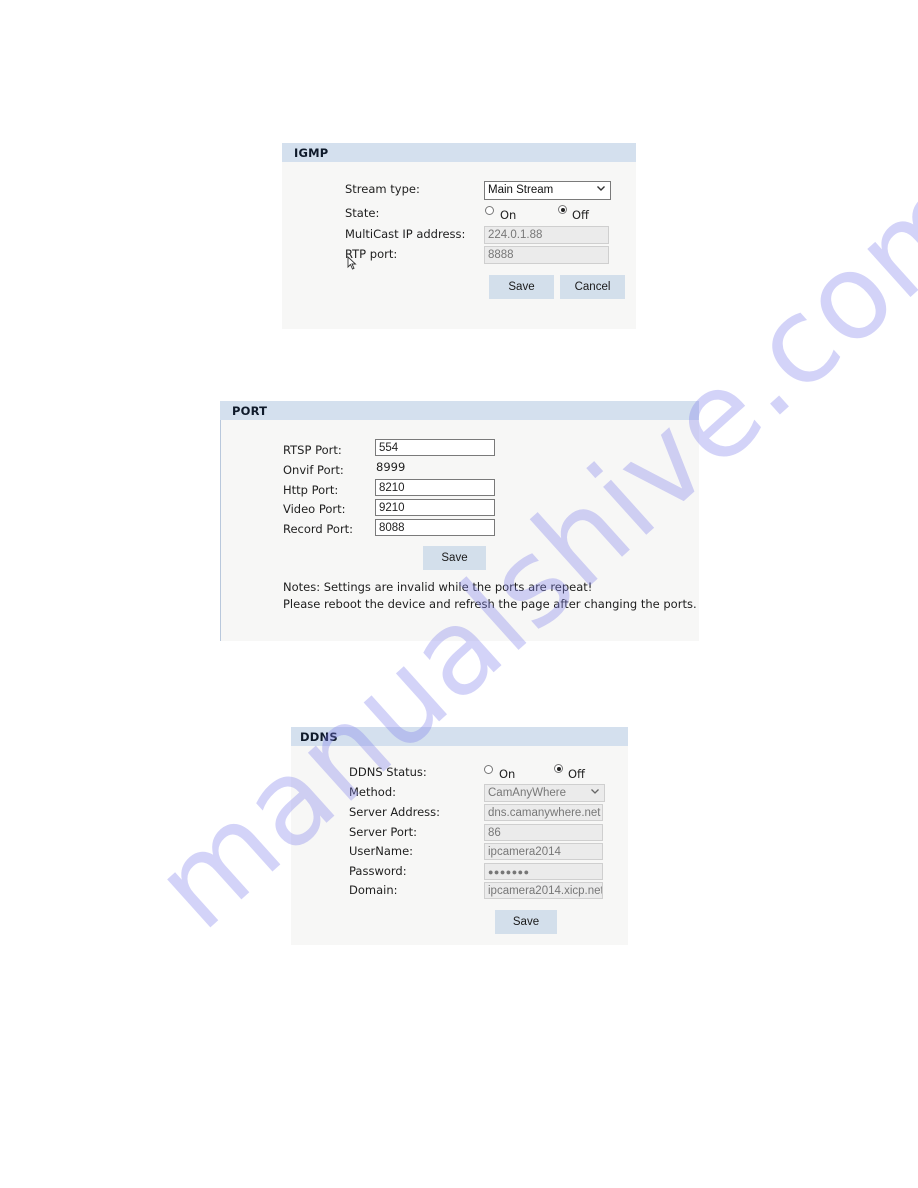 The height and width of the screenshot is (1188, 918). What do you see at coordinates (576, 774) in the screenshot?
I see `ddns-status-off-label: Off` at bounding box center [576, 774].